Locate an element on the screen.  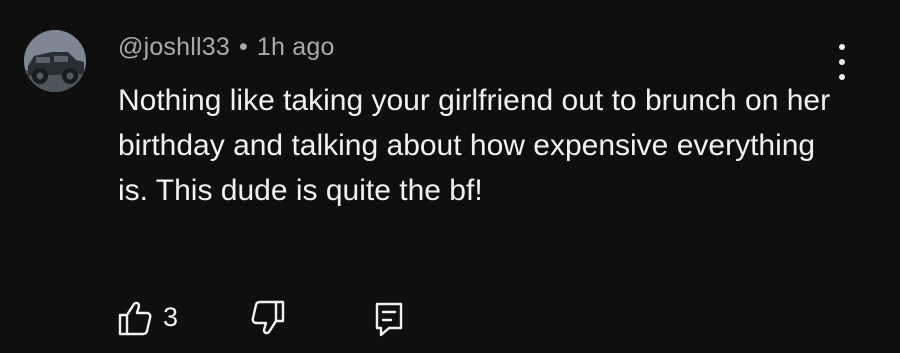
timestamp: 1h ago is located at coordinates (296, 47).